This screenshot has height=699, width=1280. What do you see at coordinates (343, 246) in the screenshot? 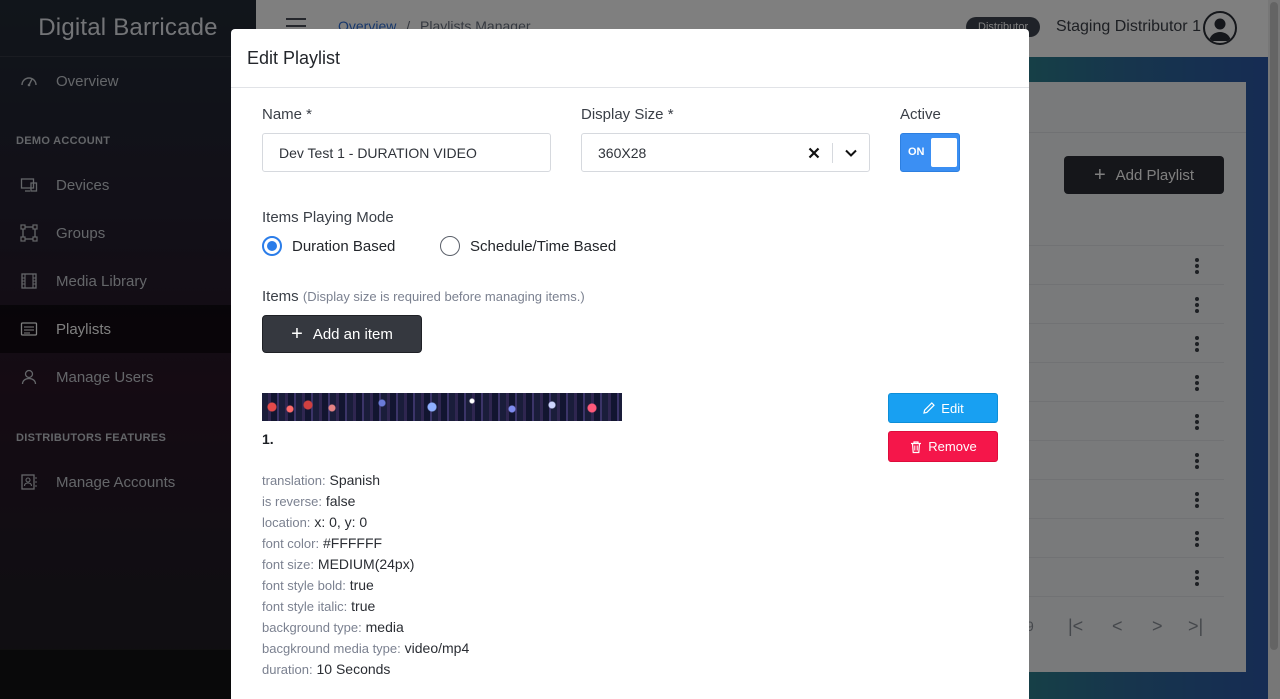
I see `duration-based-label: Duration Based` at bounding box center [343, 246].